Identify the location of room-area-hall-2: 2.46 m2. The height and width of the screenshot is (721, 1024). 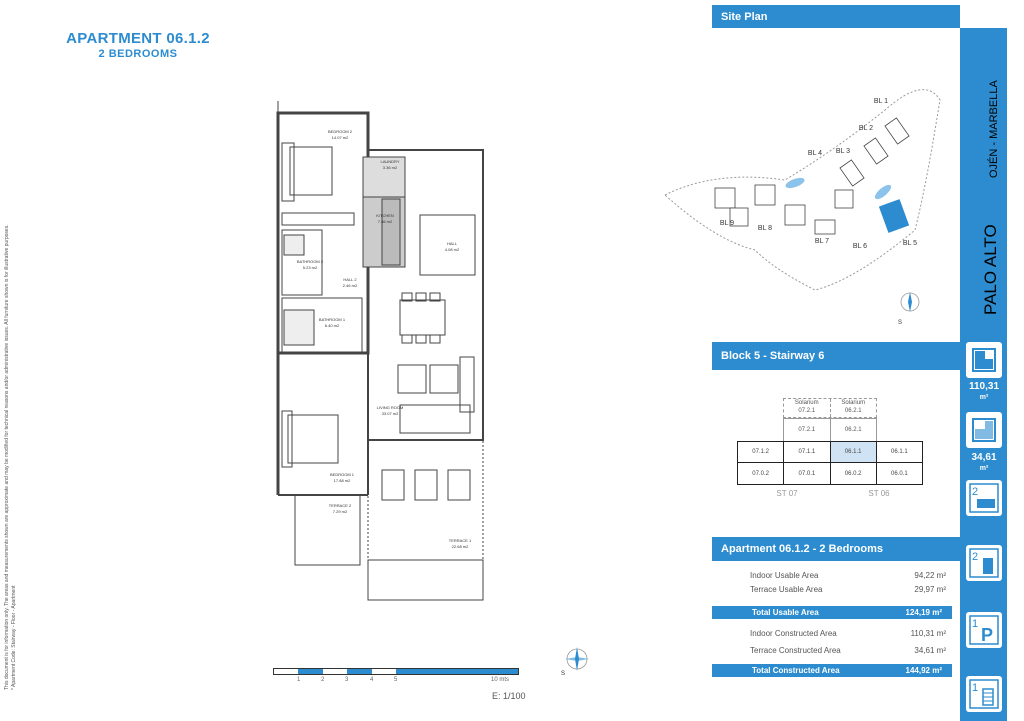
(350, 285).